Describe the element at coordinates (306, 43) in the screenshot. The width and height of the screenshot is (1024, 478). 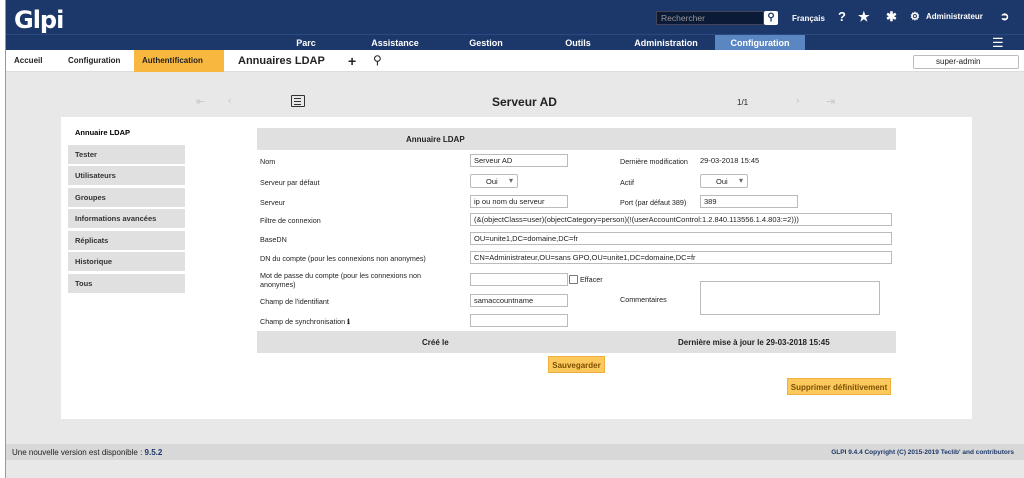
I see `menu-parc: Parc` at that location.